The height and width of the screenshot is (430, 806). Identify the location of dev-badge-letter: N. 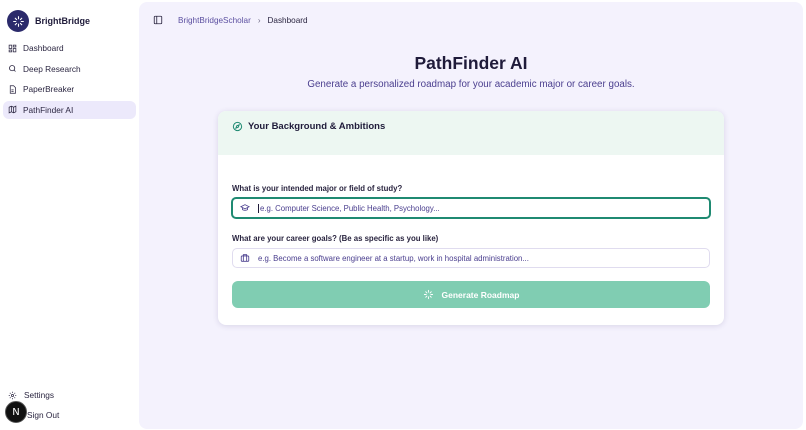
(16, 412).